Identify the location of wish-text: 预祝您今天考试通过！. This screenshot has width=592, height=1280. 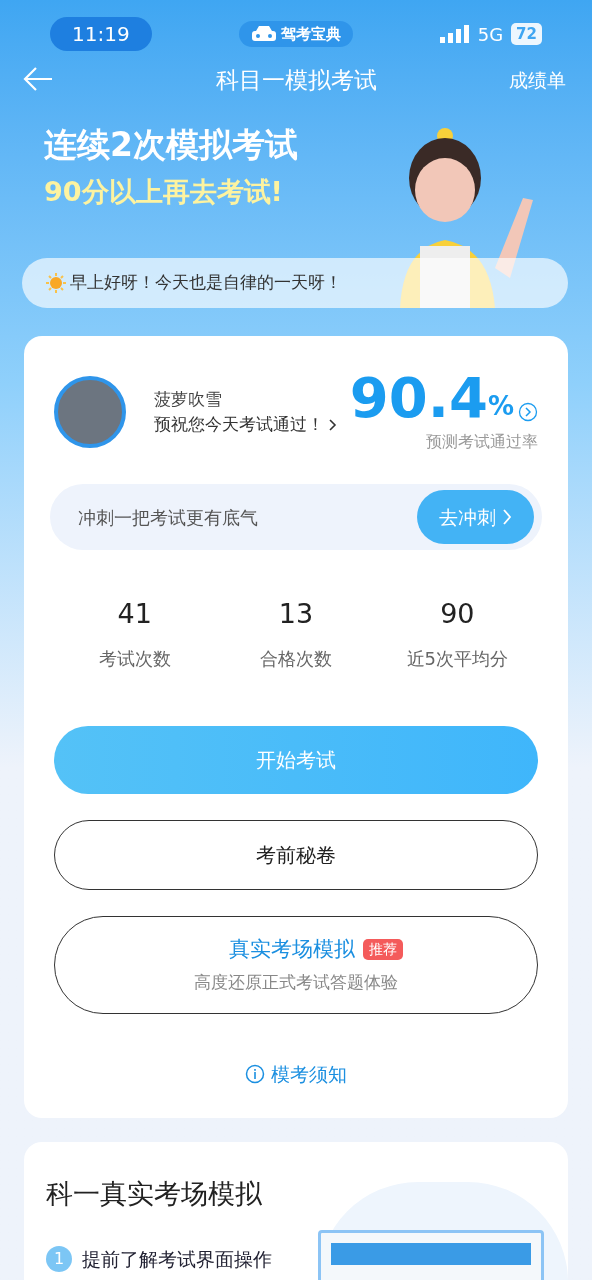
(239, 424).